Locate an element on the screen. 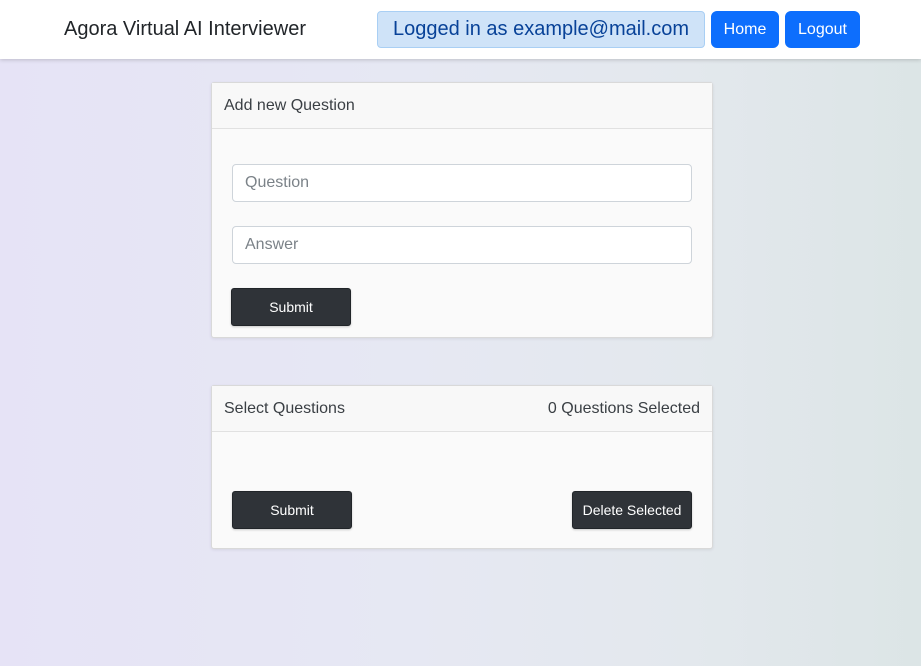  select-questions-header: Select Questions 0 Questions Selected is located at coordinates (462, 409).